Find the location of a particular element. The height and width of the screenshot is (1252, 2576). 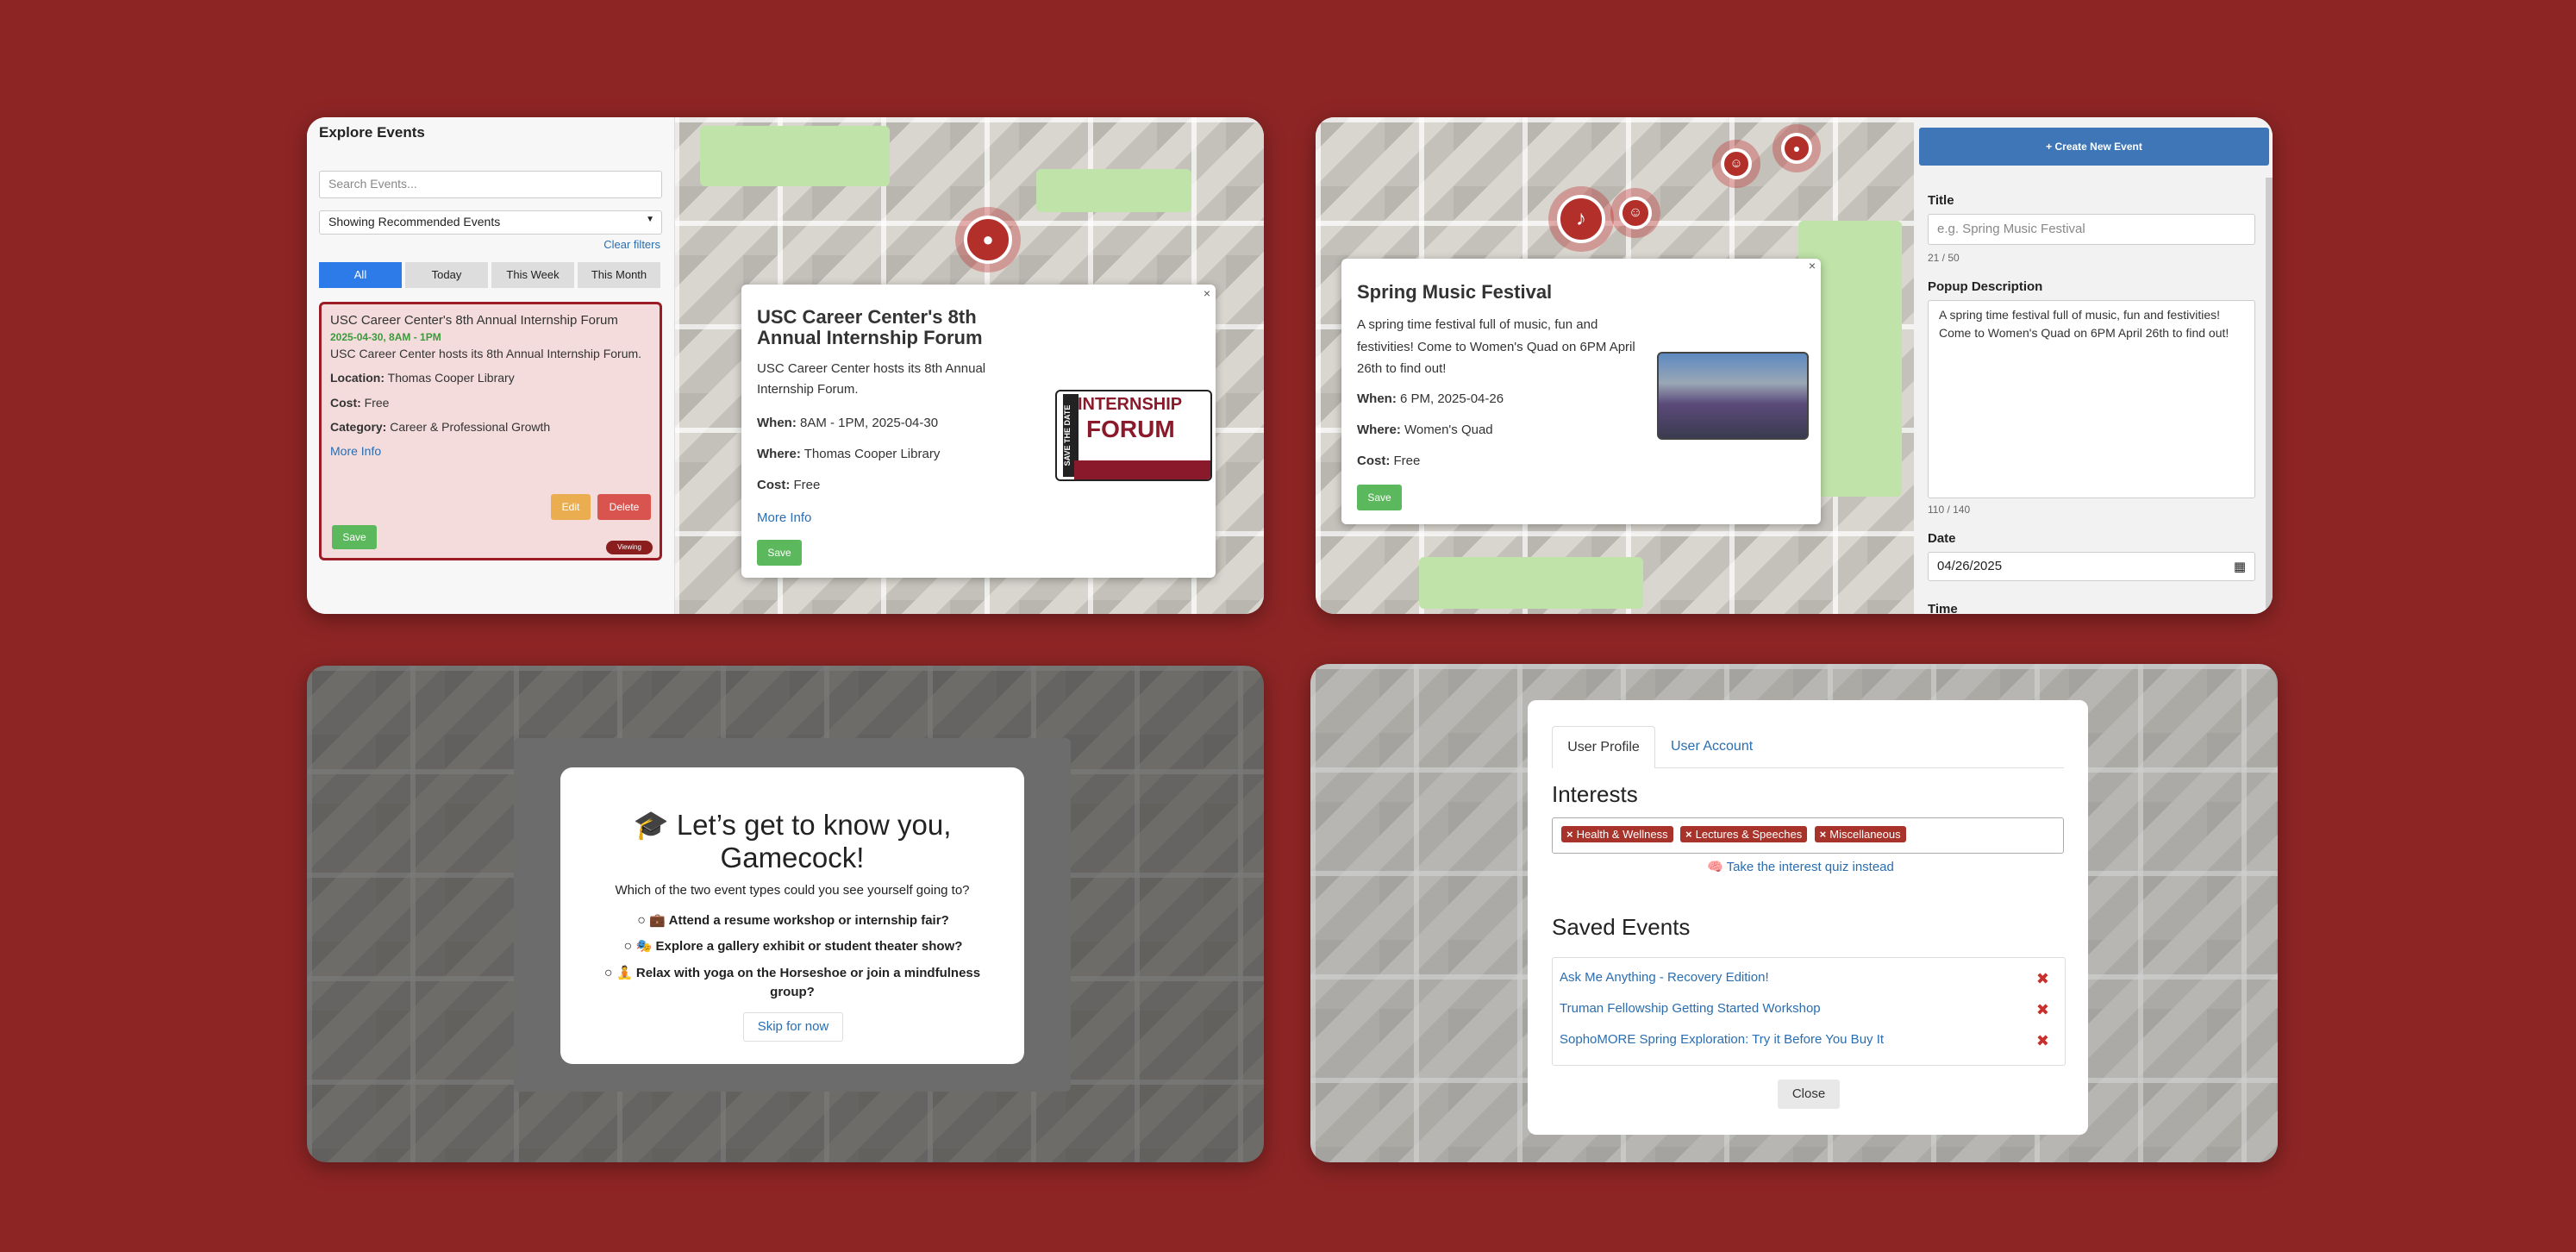

festival-photo is located at coordinates (1733, 396).